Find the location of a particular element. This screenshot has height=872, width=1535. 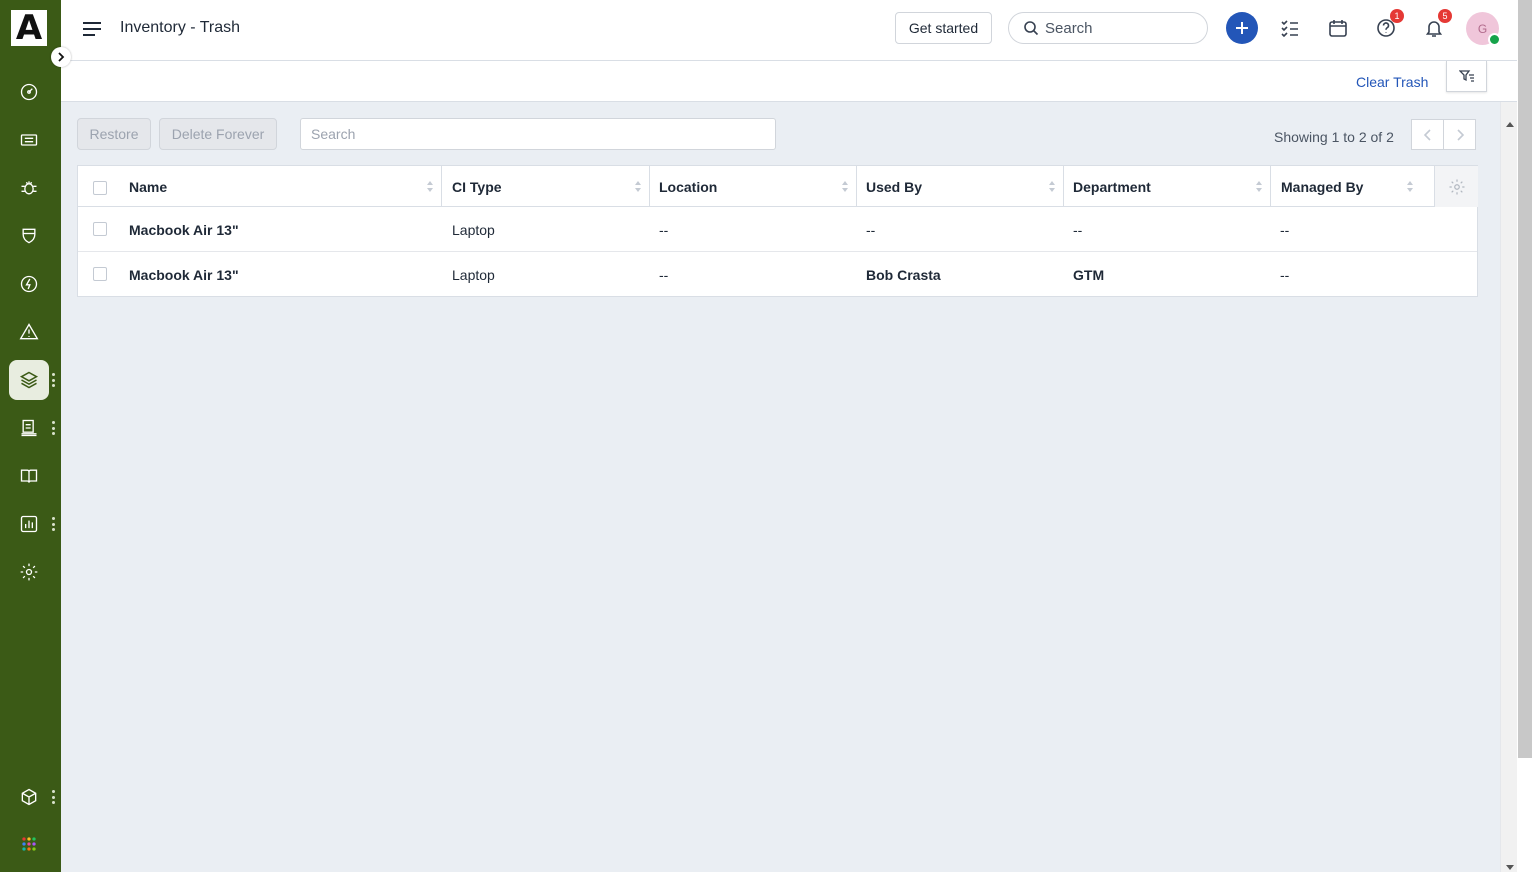

shield-icon is located at coordinates (29, 236).